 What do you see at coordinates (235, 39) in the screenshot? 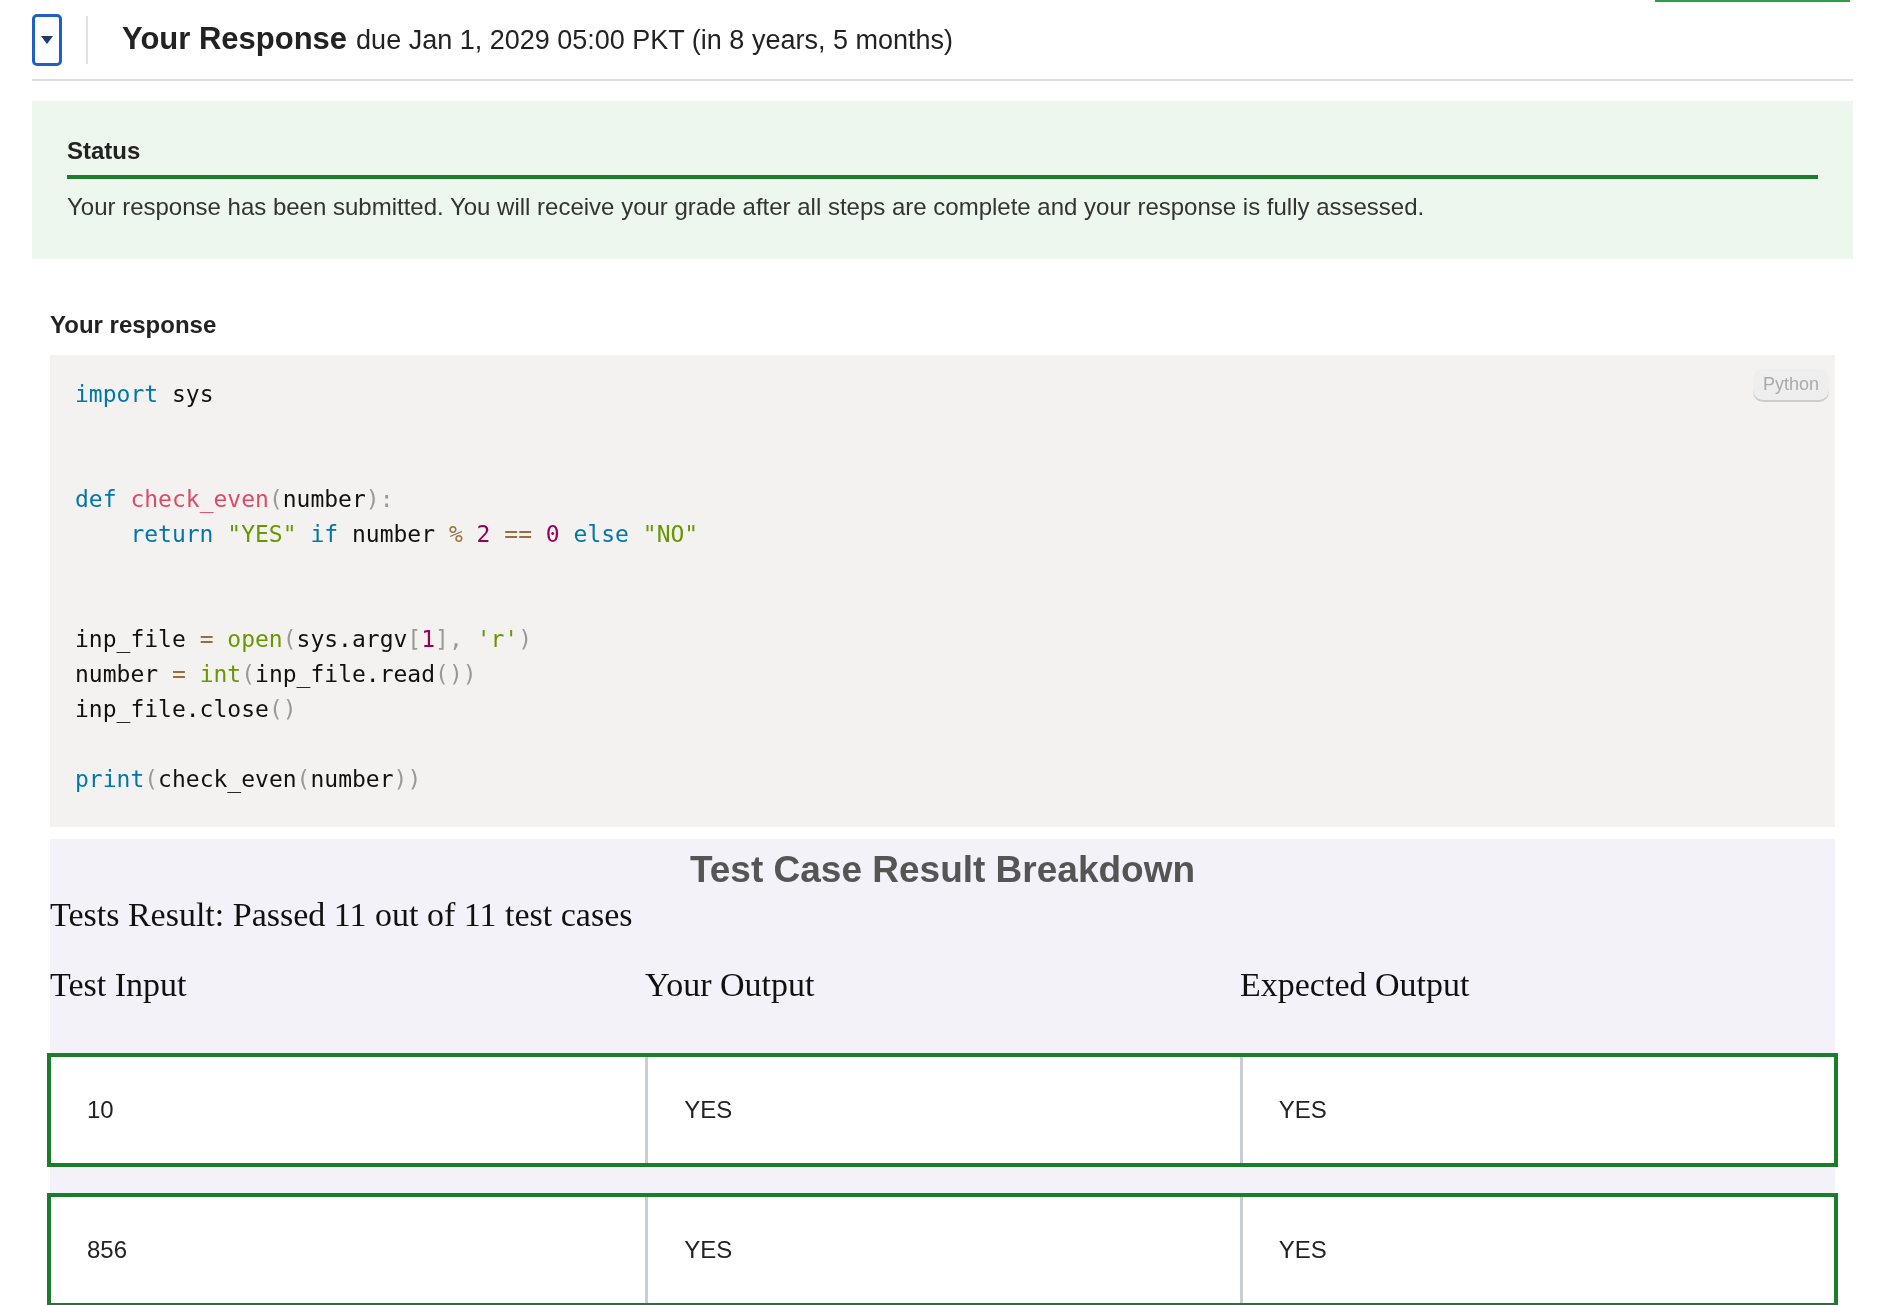
I see `section-title: Your Response` at bounding box center [235, 39].